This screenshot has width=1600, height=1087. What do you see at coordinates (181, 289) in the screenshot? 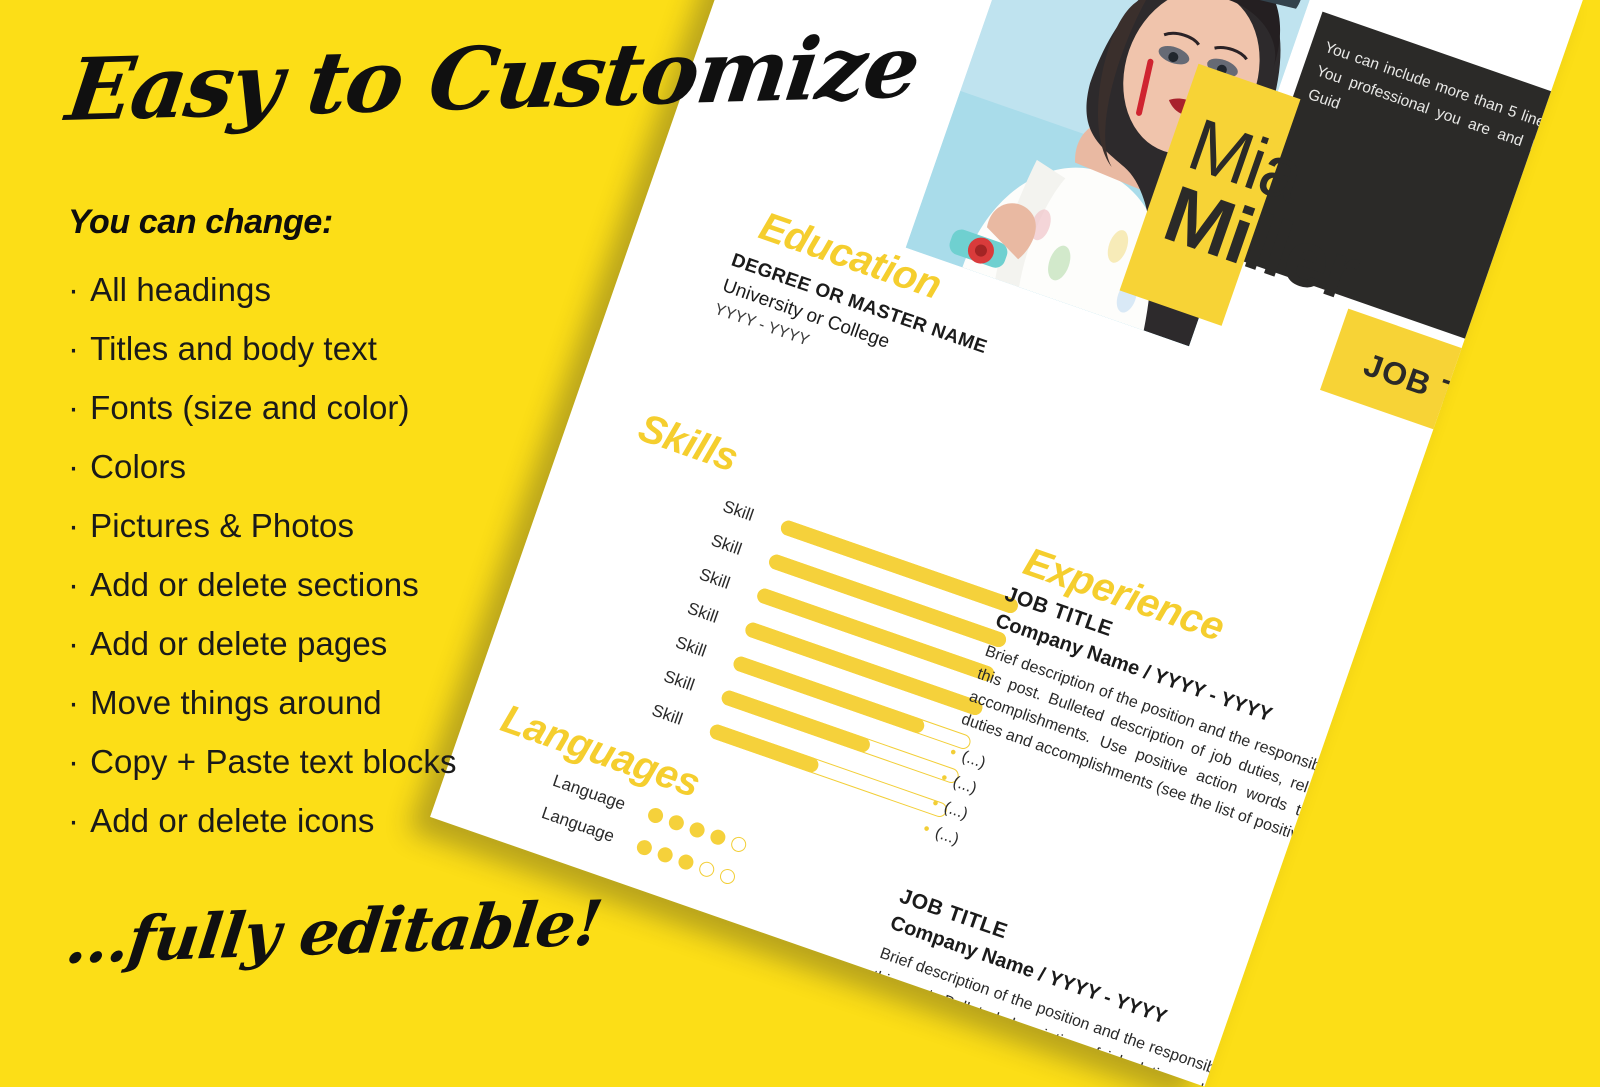
I see `promo-list-item-label: All headings` at bounding box center [181, 289].